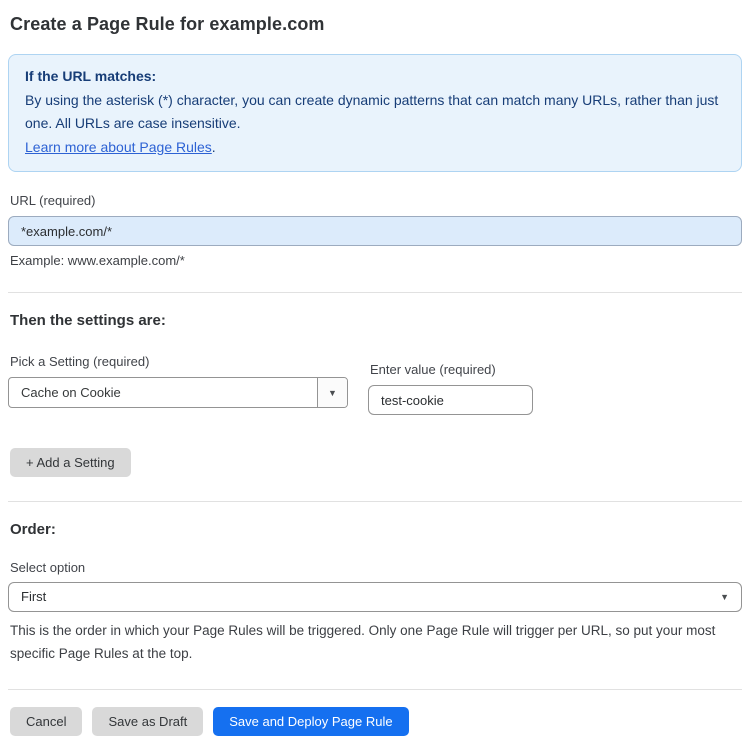 The width and height of the screenshot is (750, 736). Describe the element at coordinates (91, 76) in the screenshot. I see `info-banner-heading: If the URL matches:` at that location.